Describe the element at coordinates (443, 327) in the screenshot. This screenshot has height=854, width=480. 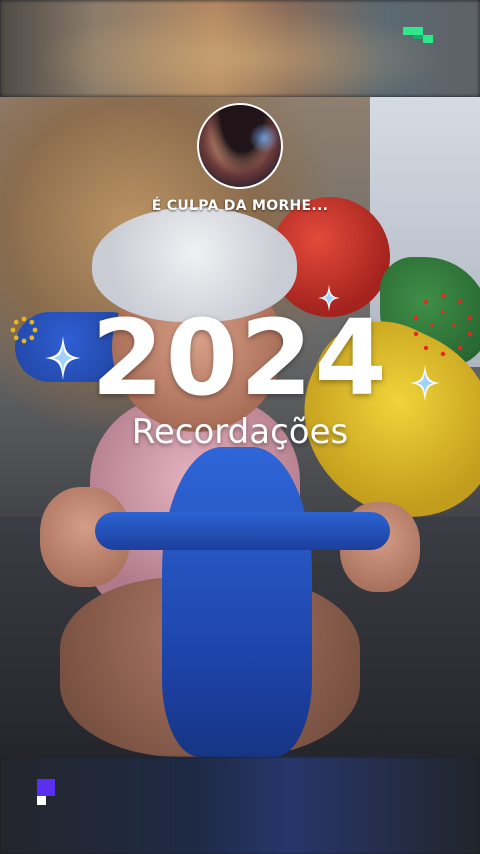
I see `red-dot-burst-icon` at that location.